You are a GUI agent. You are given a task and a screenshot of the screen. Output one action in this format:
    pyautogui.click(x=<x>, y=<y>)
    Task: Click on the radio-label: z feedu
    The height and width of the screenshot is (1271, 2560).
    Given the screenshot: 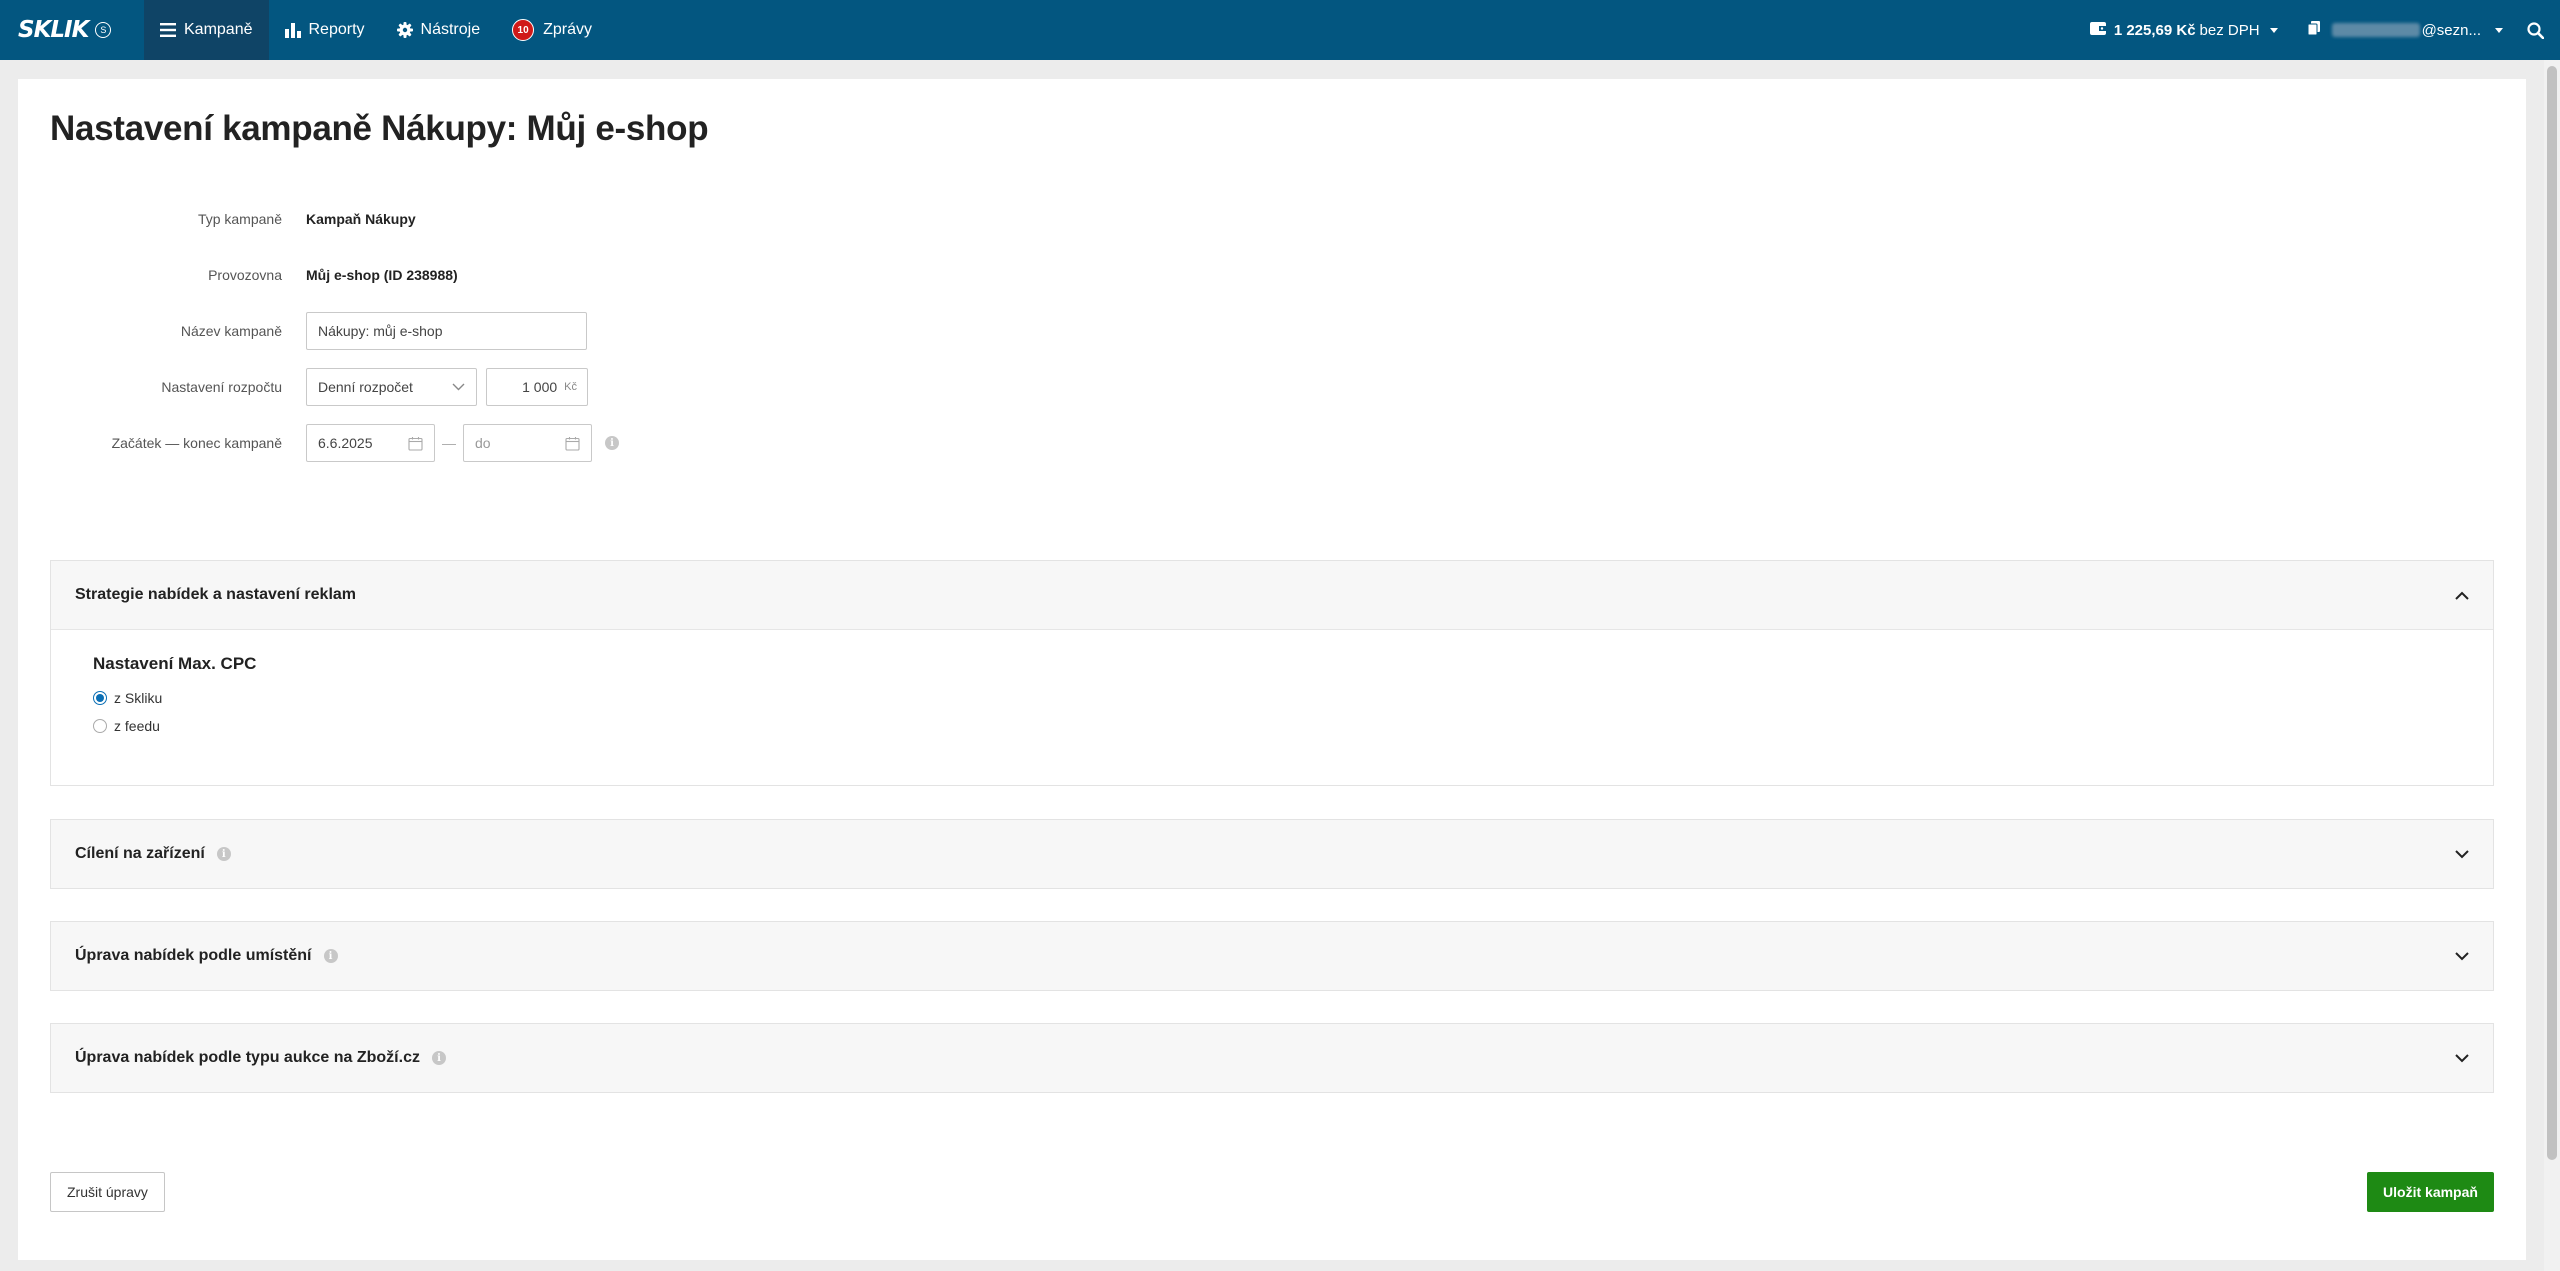 What is the action you would take?
    pyautogui.click(x=137, y=726)
    